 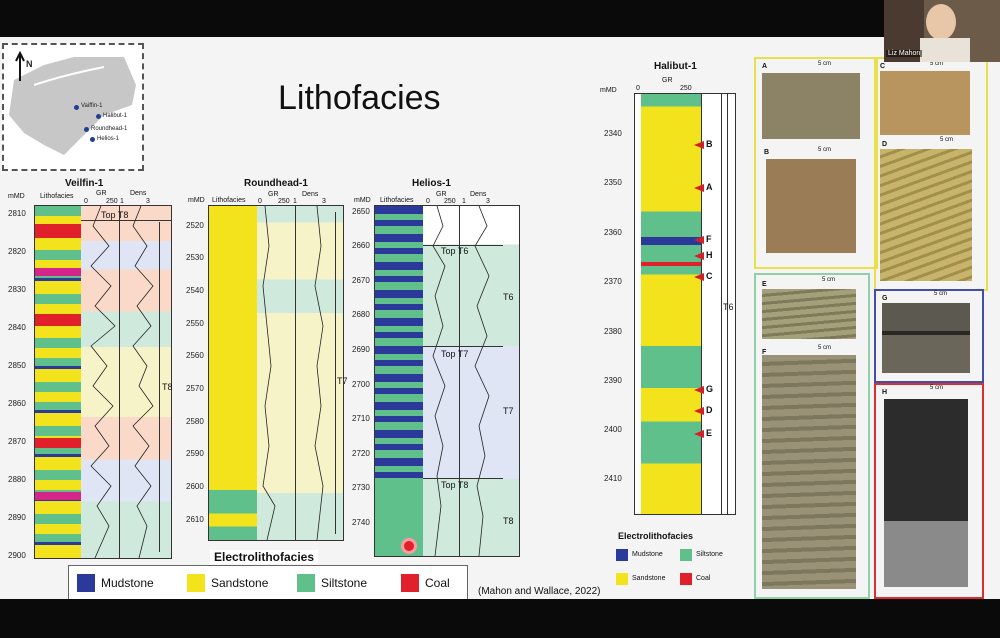 What do you see at coordinates (324, 201) in the screenshot?
I see `dens-scale-max: 3` at bounding box center [324, 201].